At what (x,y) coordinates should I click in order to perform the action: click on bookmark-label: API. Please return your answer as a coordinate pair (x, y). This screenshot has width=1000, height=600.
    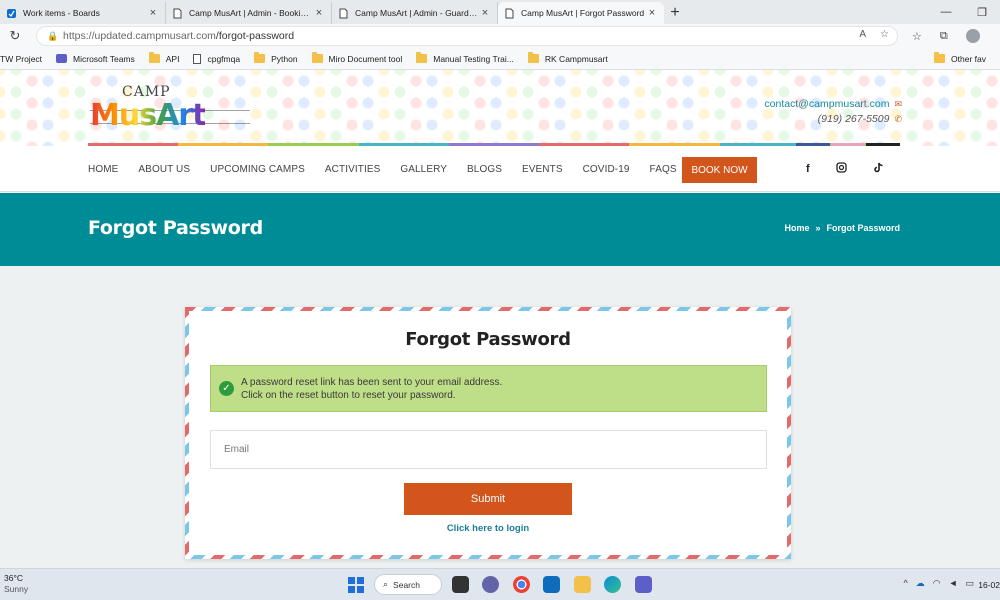
    Looking at the image, I should click on (172, 58).